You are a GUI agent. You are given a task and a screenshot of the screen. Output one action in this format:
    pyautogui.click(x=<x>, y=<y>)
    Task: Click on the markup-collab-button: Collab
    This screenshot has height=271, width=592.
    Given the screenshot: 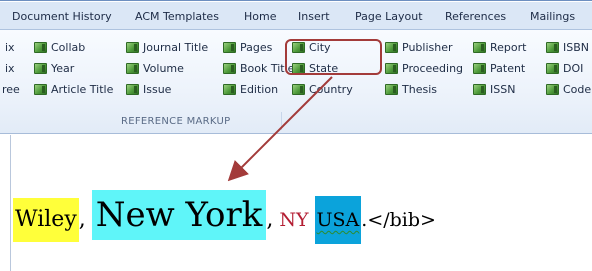 What is the action you would take?
    pyautogui.click(x=59, y=47)
    